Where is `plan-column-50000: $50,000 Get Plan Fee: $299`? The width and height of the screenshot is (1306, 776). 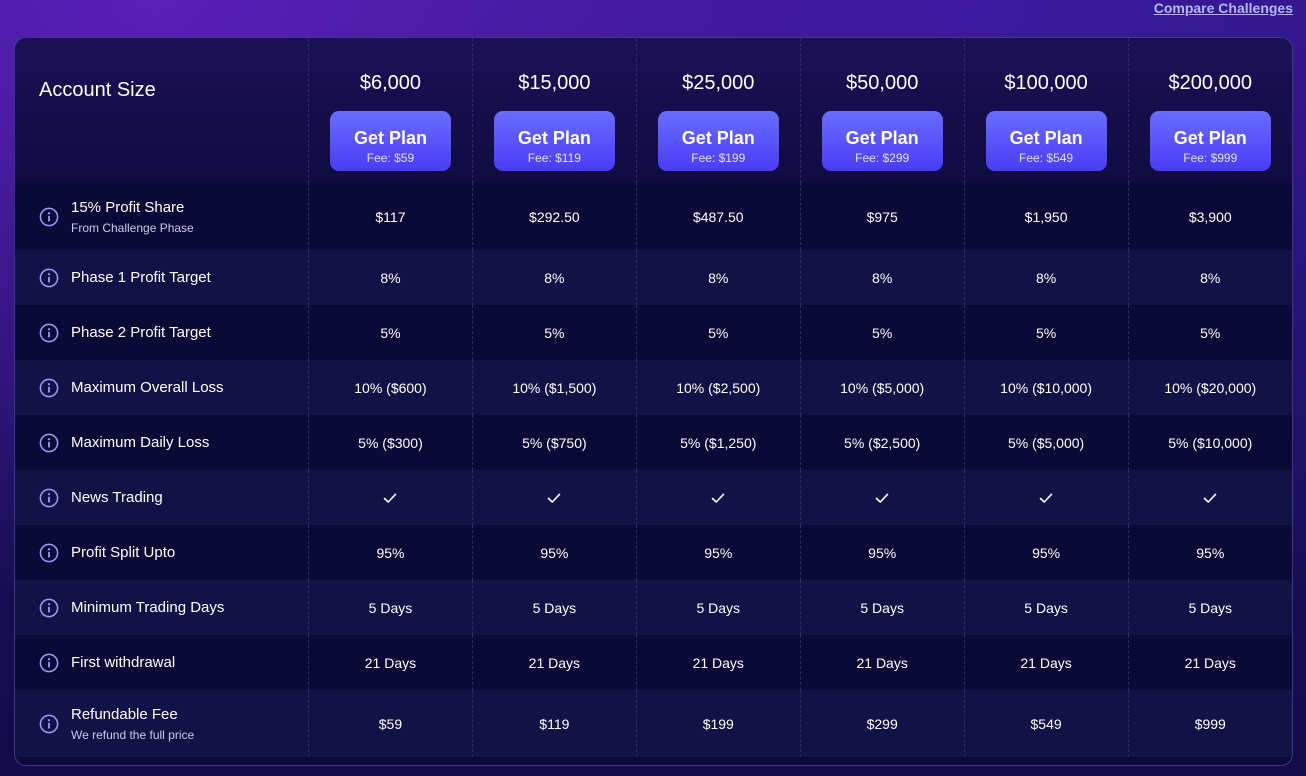
plan-column-50000: $50,000 Get Plan Fee: $299 is located at coordinates (882, 110).